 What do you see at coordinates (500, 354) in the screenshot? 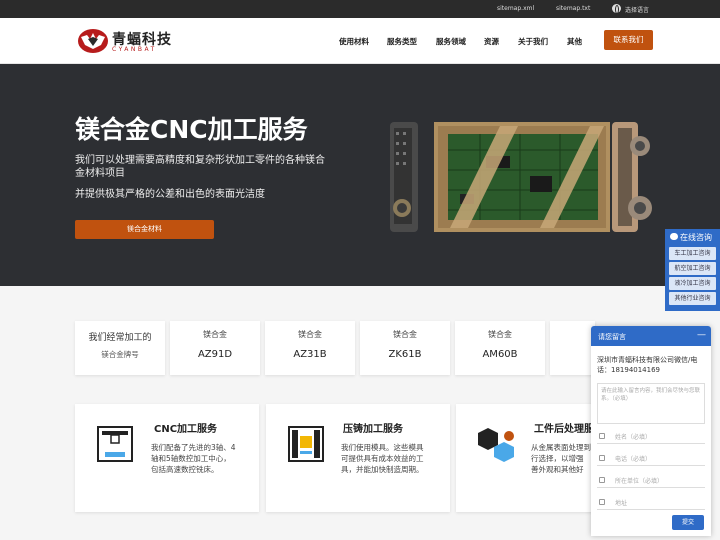
I see `grade-code: AM60B` at bounding box center [500, 354].